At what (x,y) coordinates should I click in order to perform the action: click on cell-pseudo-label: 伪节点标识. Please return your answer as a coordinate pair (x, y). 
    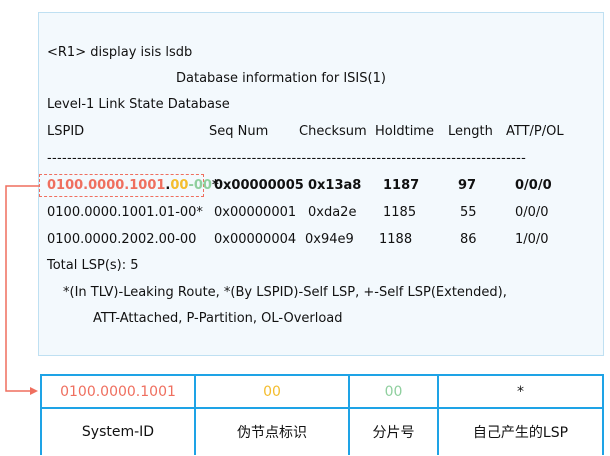
    Looking at the image, I should click on (272, 431).